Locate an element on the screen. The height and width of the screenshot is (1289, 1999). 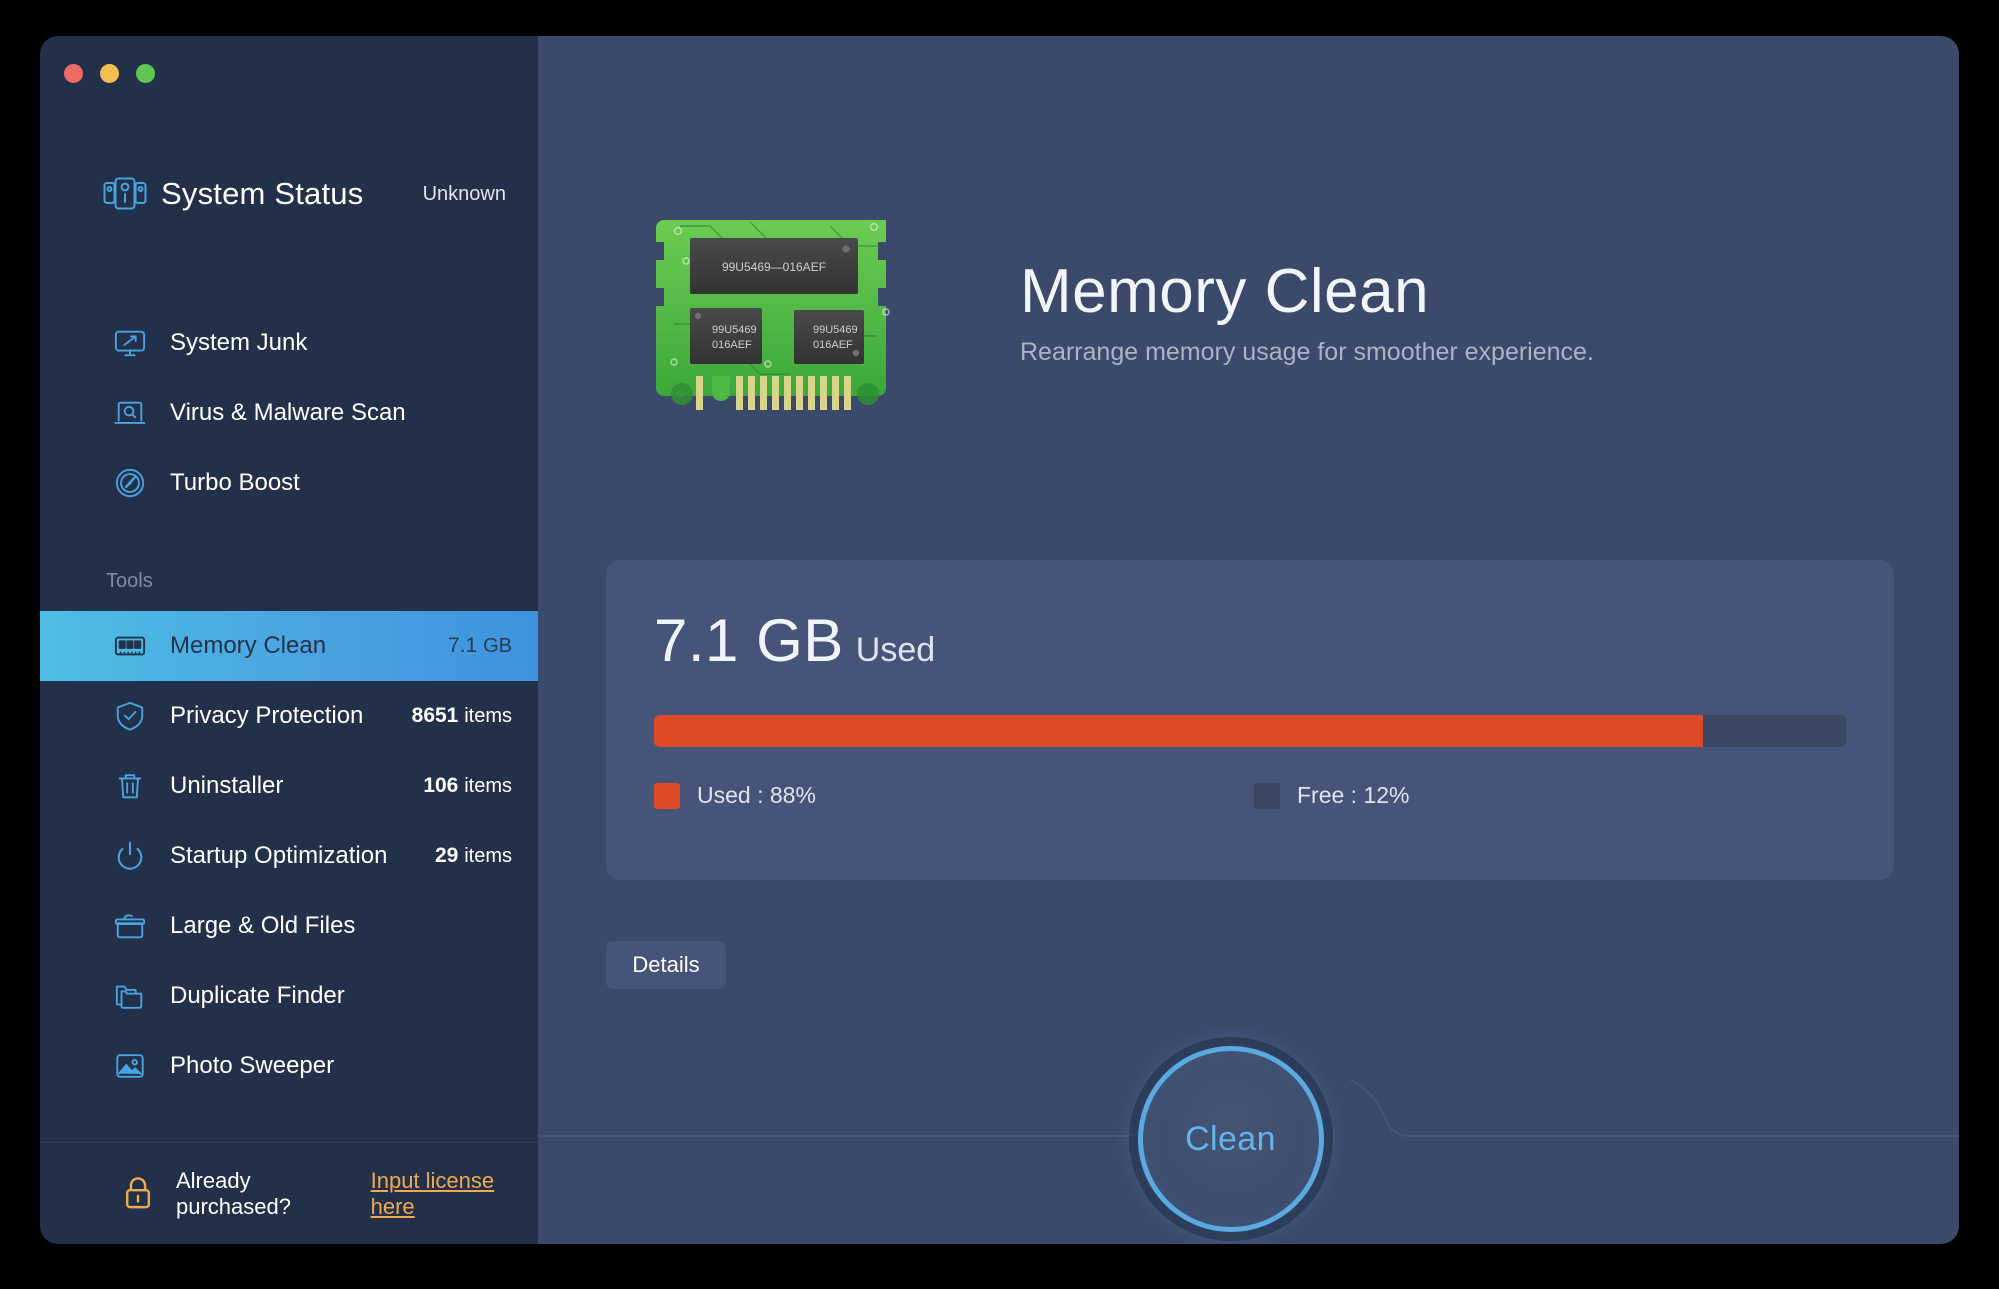
legend-swatch-used is located at coordinates (667, 795).